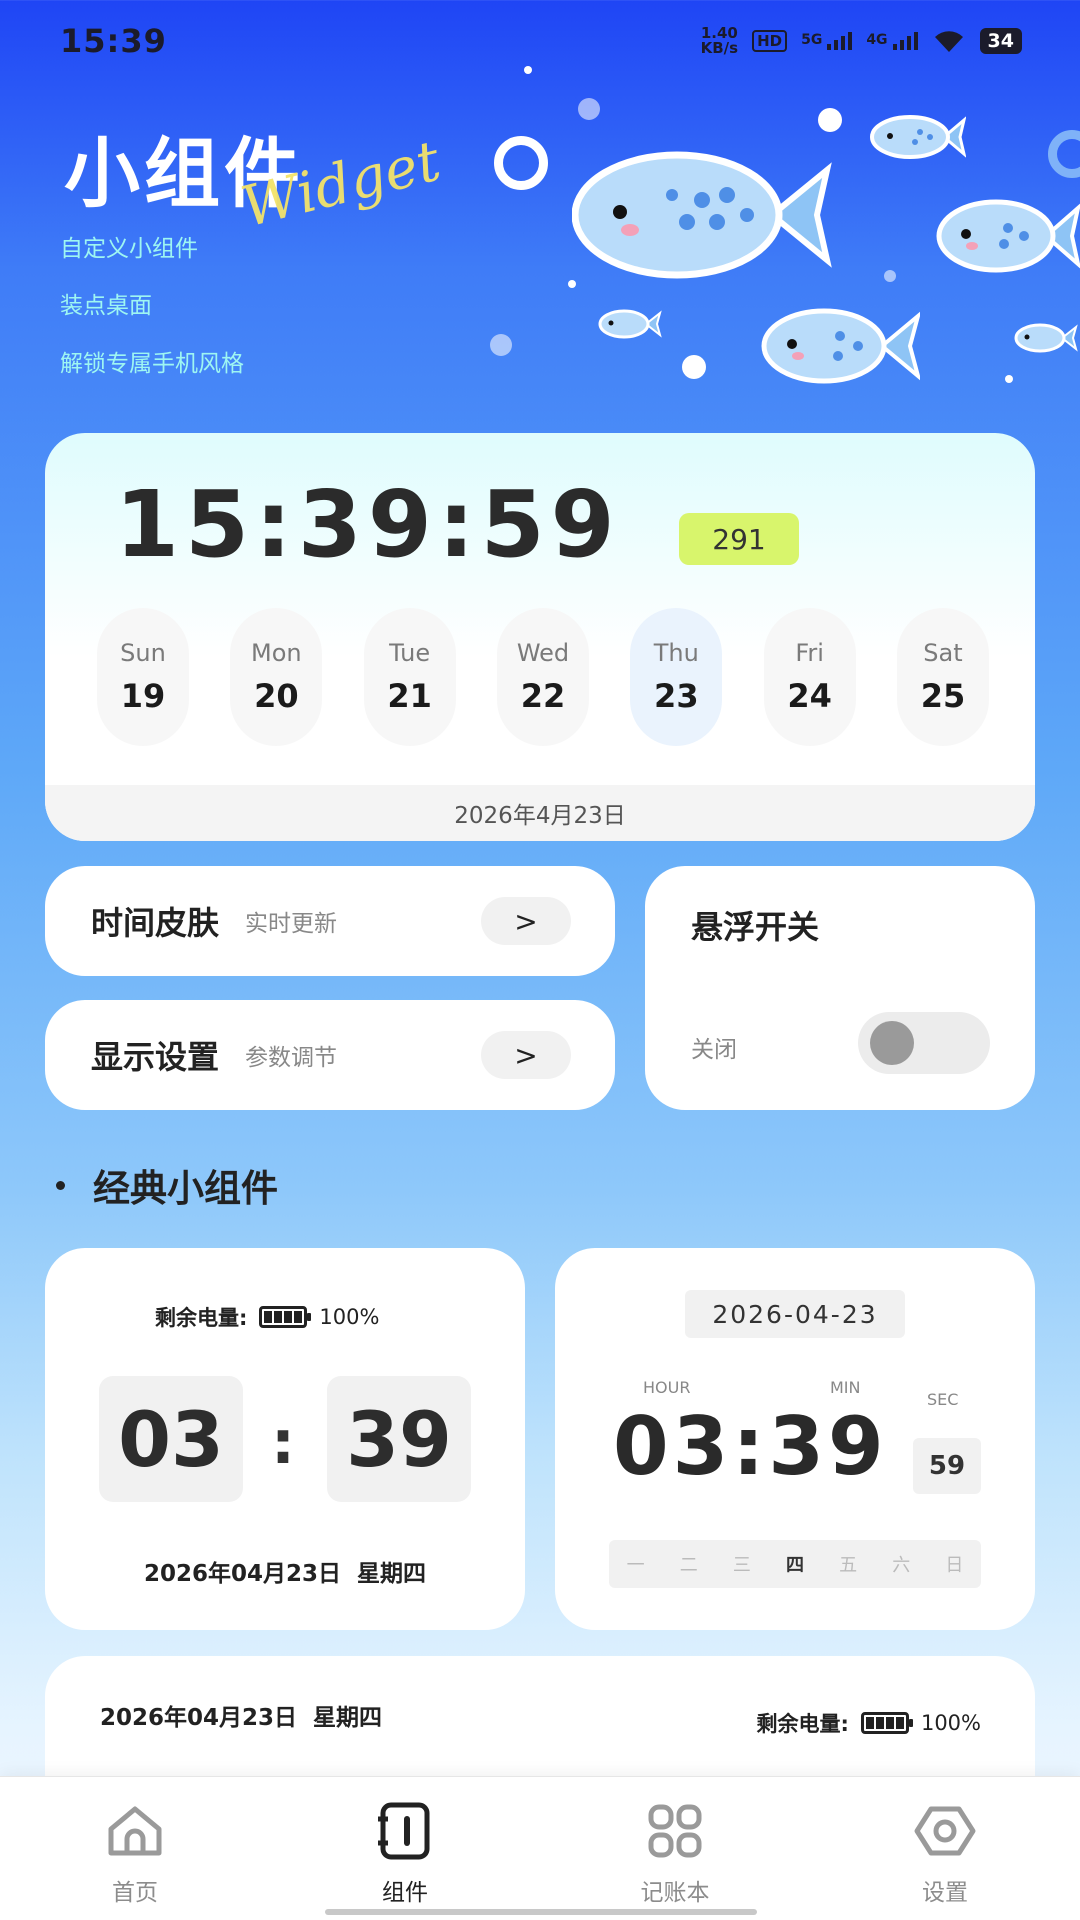  Describe the element at coordinates (113, 41) in the screenshot. I see `status-time: 15:39` at that location.